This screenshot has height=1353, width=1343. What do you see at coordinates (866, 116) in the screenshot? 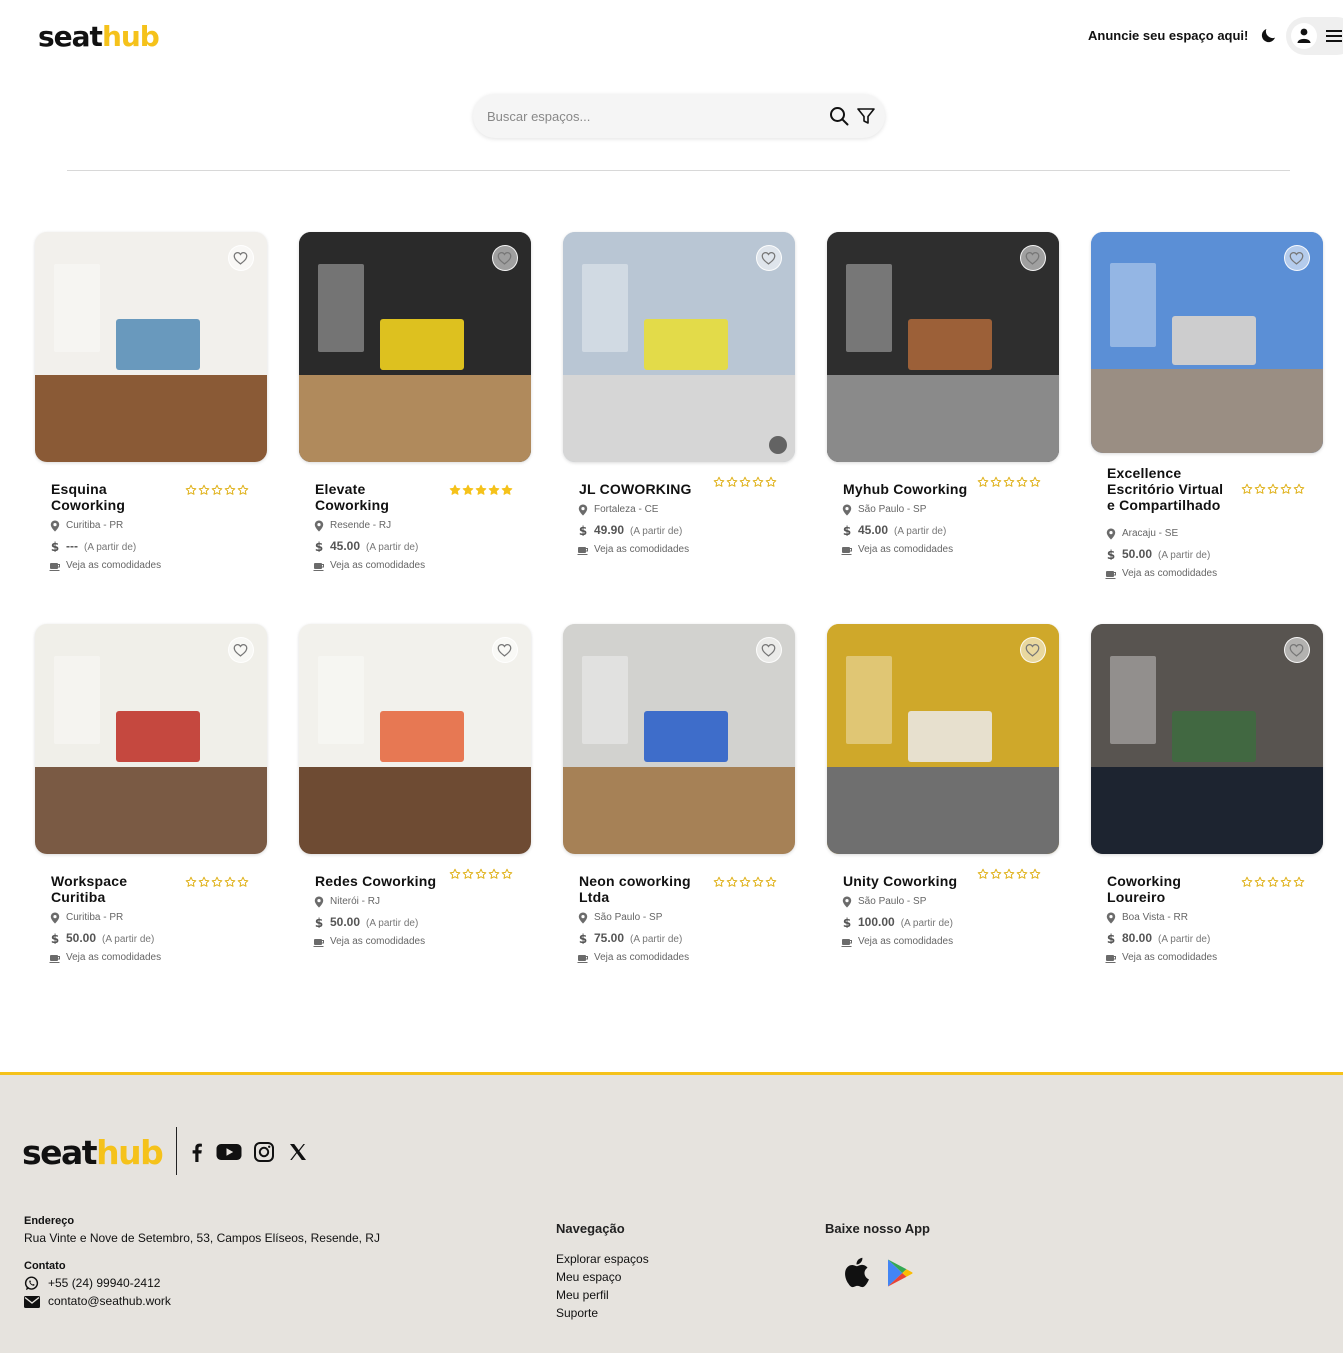
I see `filter-icon` at bounding box center [866, 116].